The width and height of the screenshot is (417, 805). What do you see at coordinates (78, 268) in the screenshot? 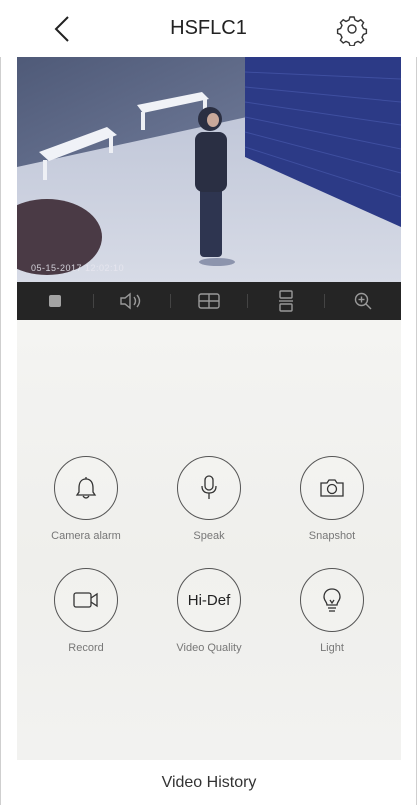
I see `video-timestamp: 05-15-2017 12:02:10` at bounding box center [78, 268].